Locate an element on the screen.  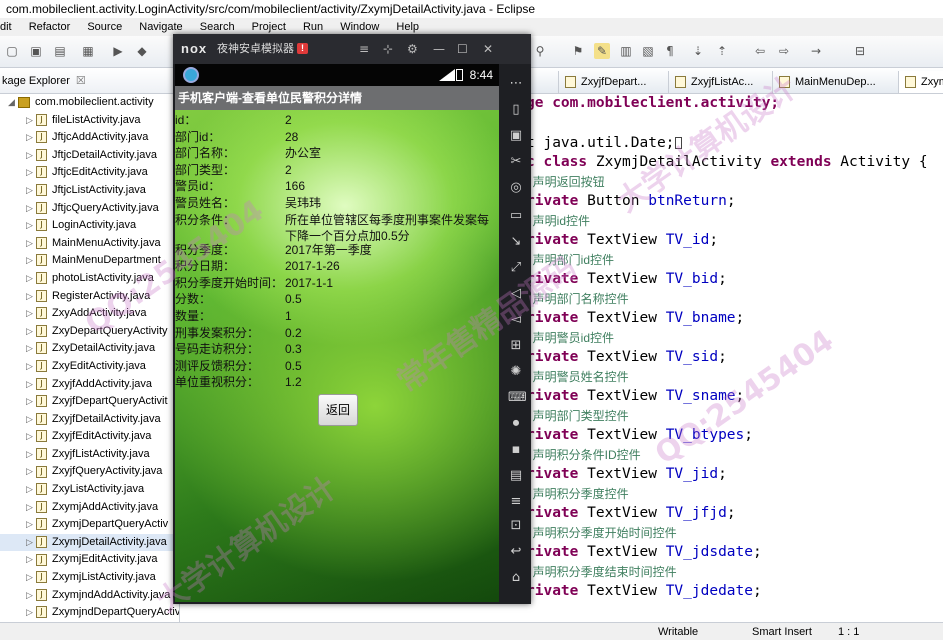
emulator-titlebar: nox 夜神安卓模拟器 ! ≡ ⊹ ⚙ — ☐ ✕ is located at coordinates (352, 49).